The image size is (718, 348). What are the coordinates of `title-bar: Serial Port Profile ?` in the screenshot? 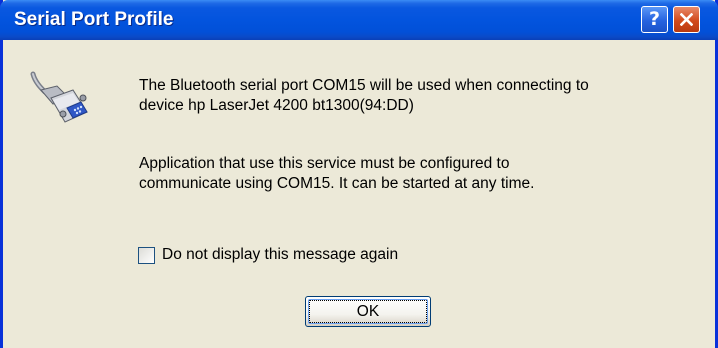 It's located at (359, 20).